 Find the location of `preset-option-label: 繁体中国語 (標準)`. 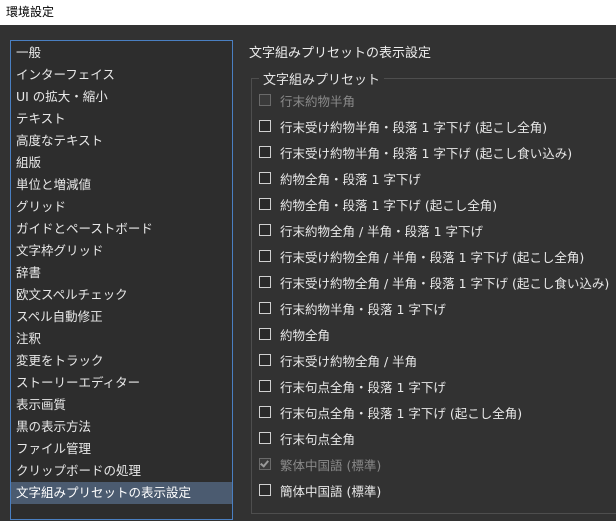

preset-option-label: 繁体中国語 (標準) is located at coordinates (331, 465).